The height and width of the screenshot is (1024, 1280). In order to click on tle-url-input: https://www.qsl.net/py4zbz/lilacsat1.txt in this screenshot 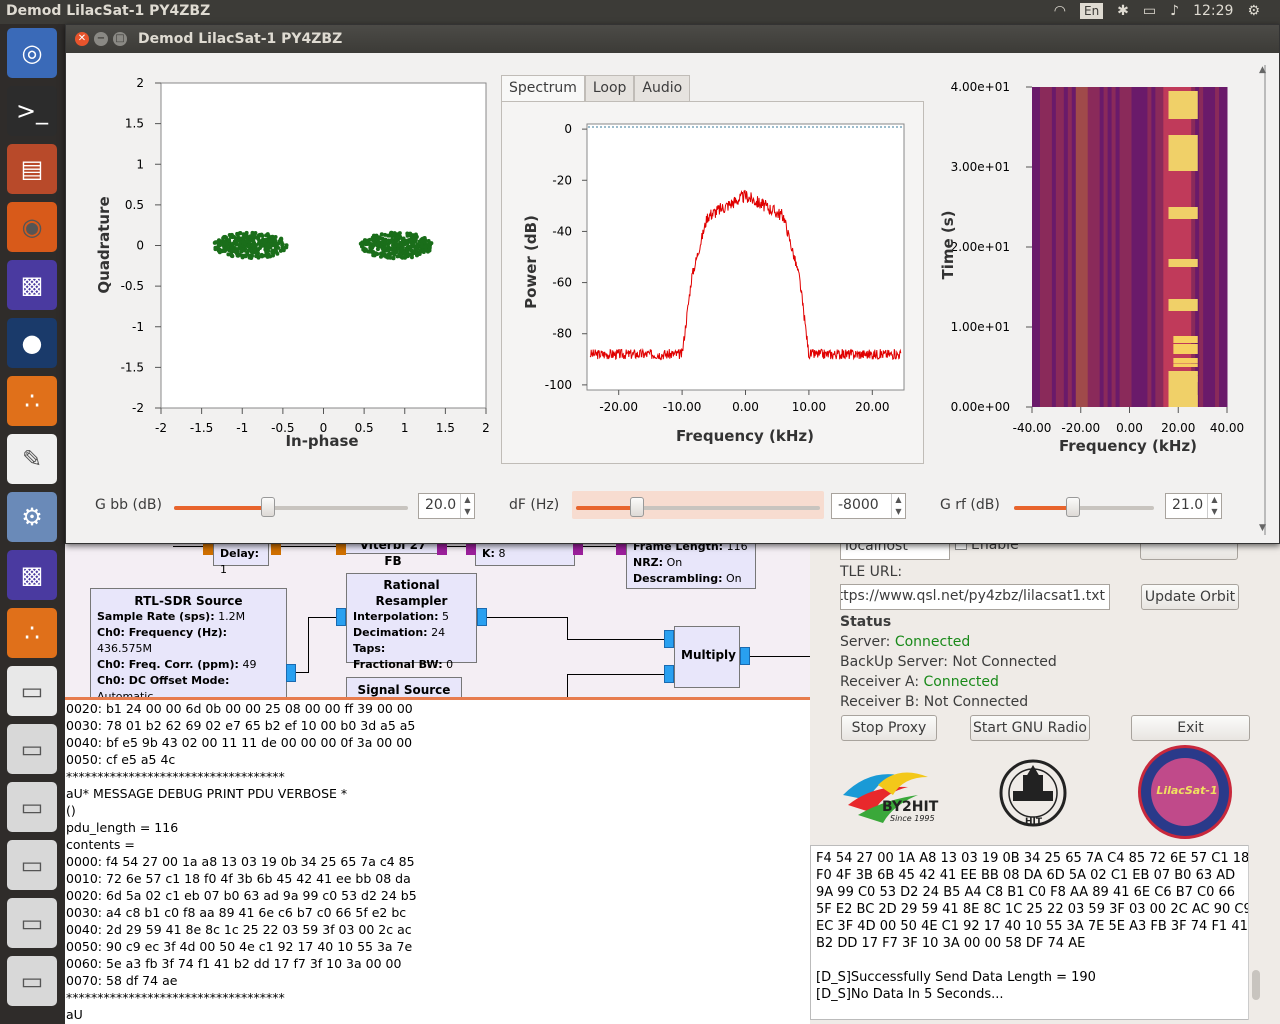, I will do `click(975, 597)`.